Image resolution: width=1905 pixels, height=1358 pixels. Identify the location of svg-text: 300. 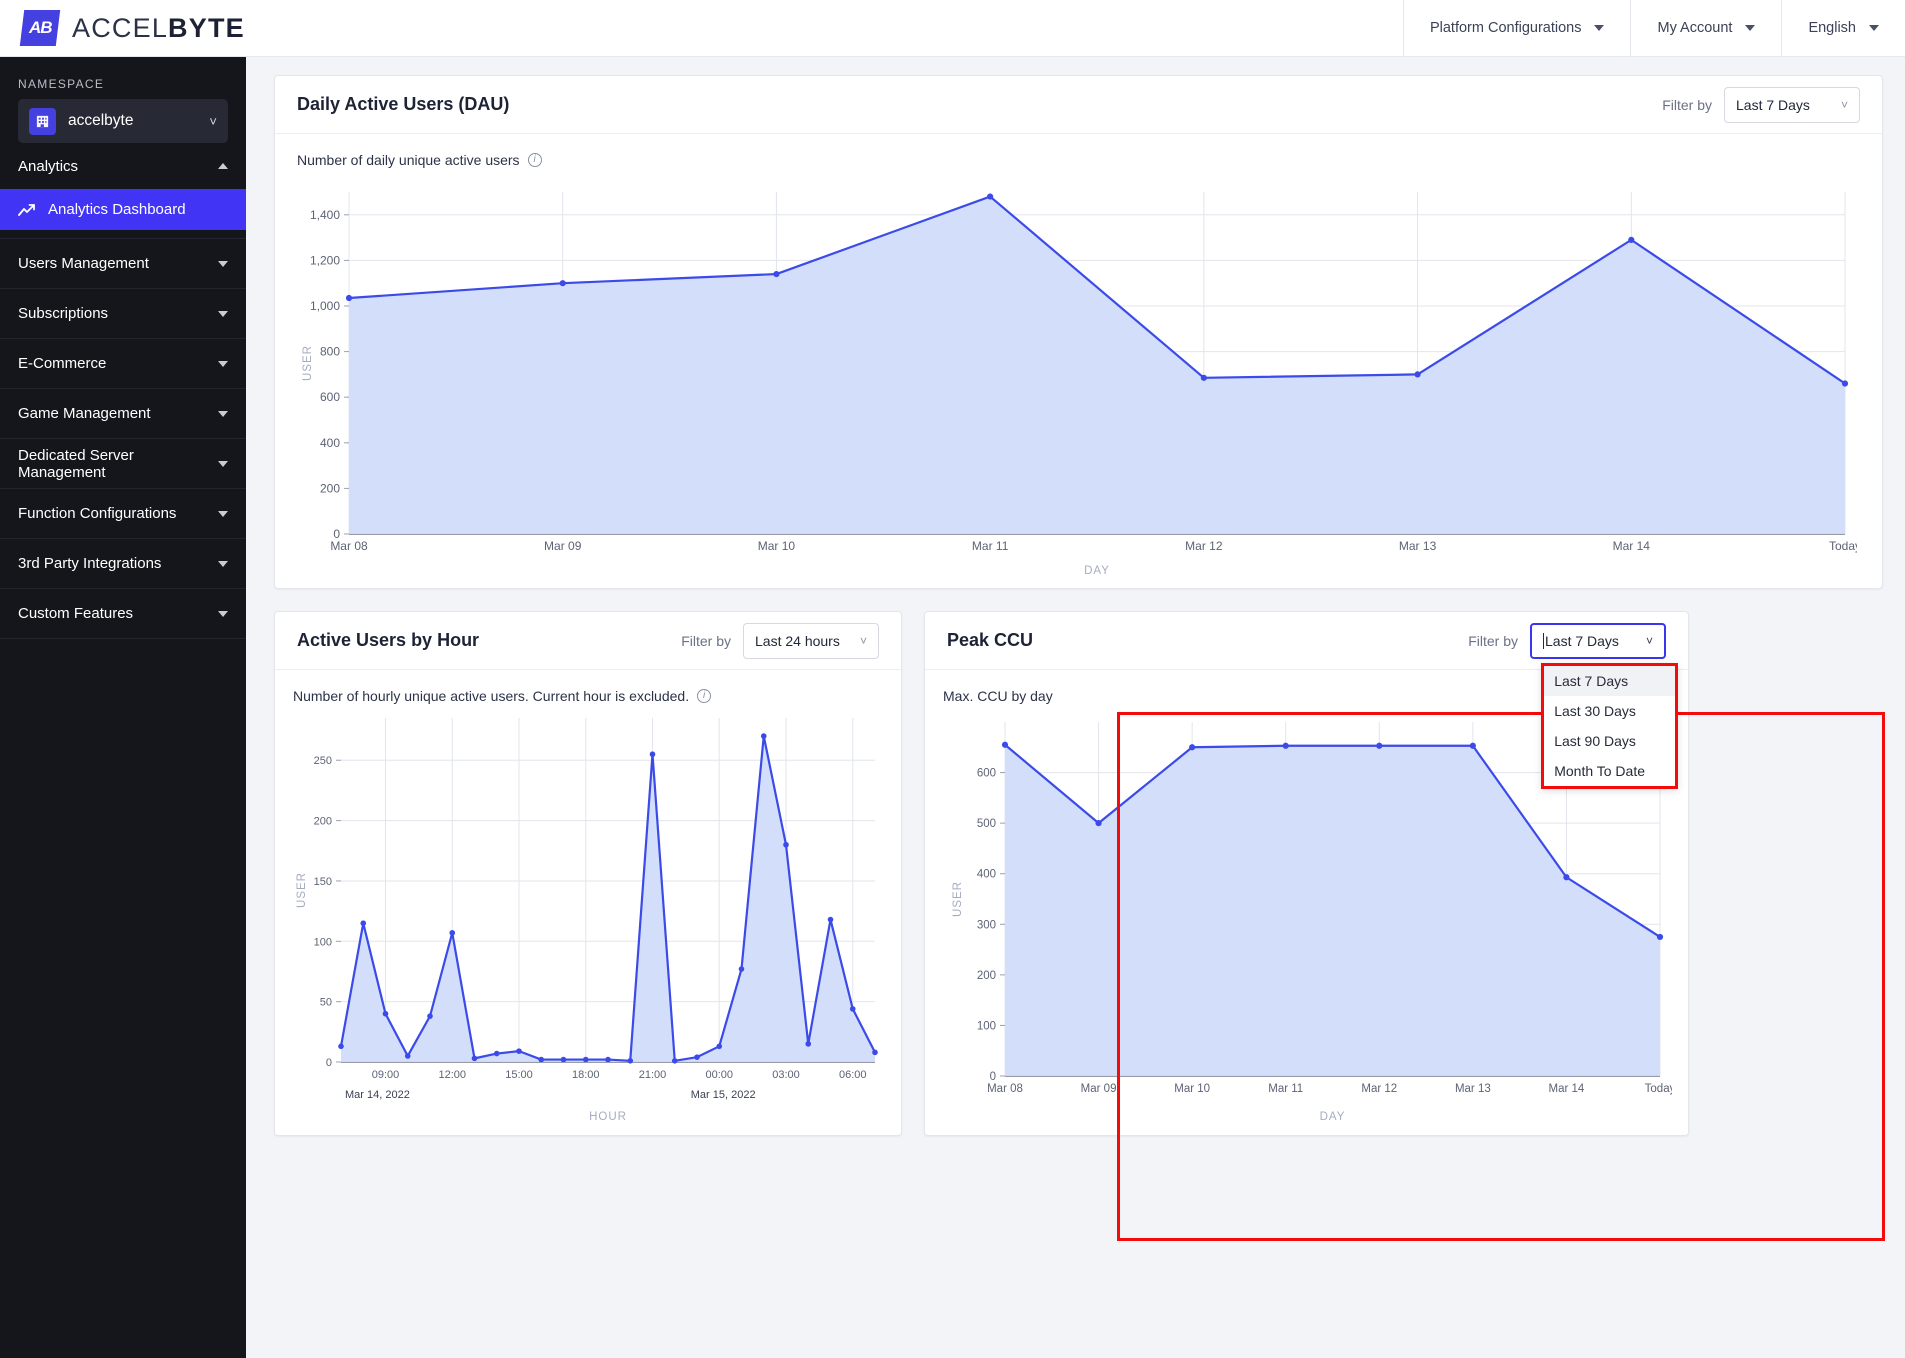
(986, 925).